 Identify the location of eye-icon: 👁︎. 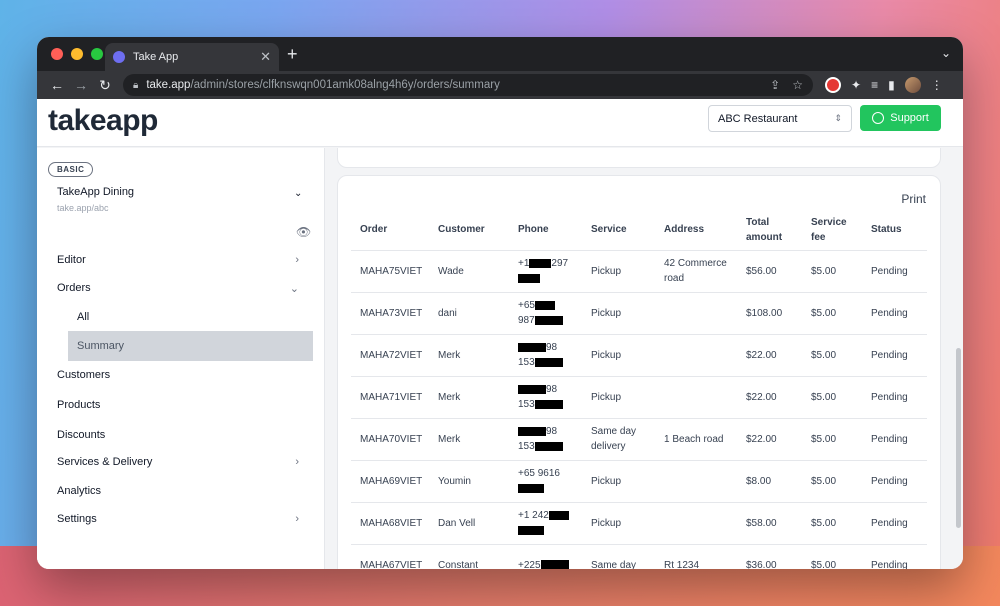
(303, 232).